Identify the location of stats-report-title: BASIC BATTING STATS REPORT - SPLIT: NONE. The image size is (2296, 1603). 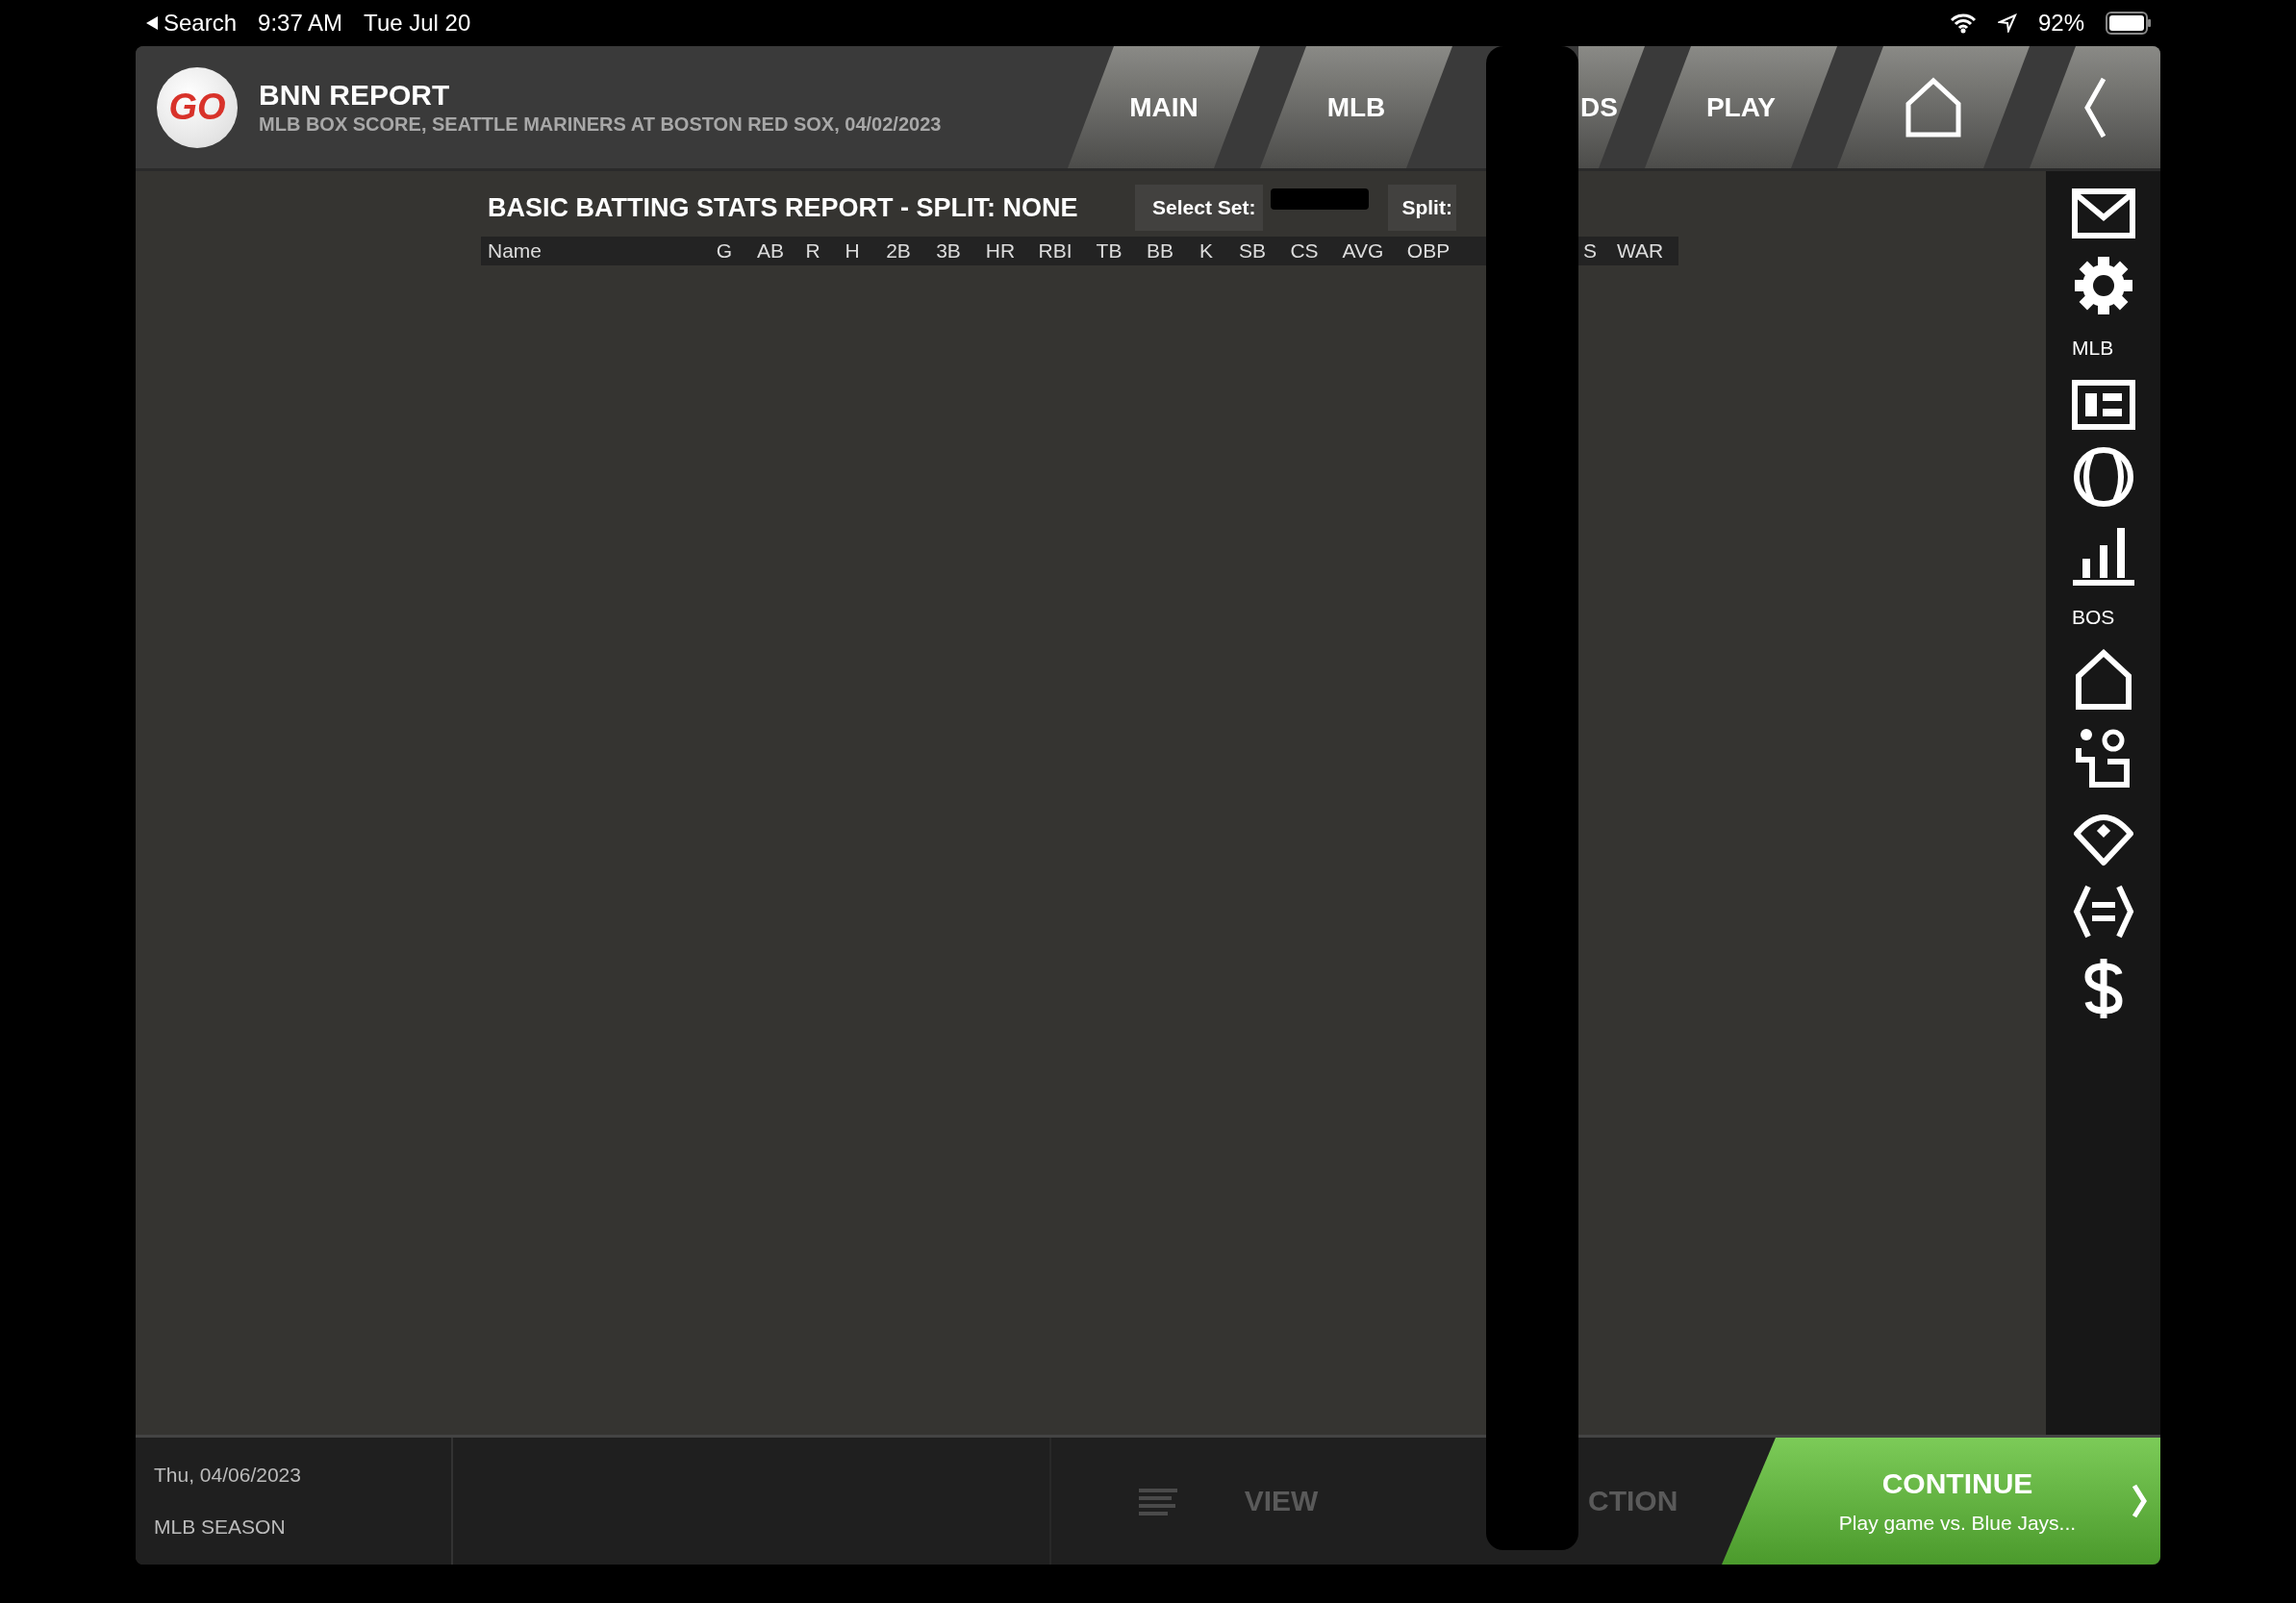
(783, 207).